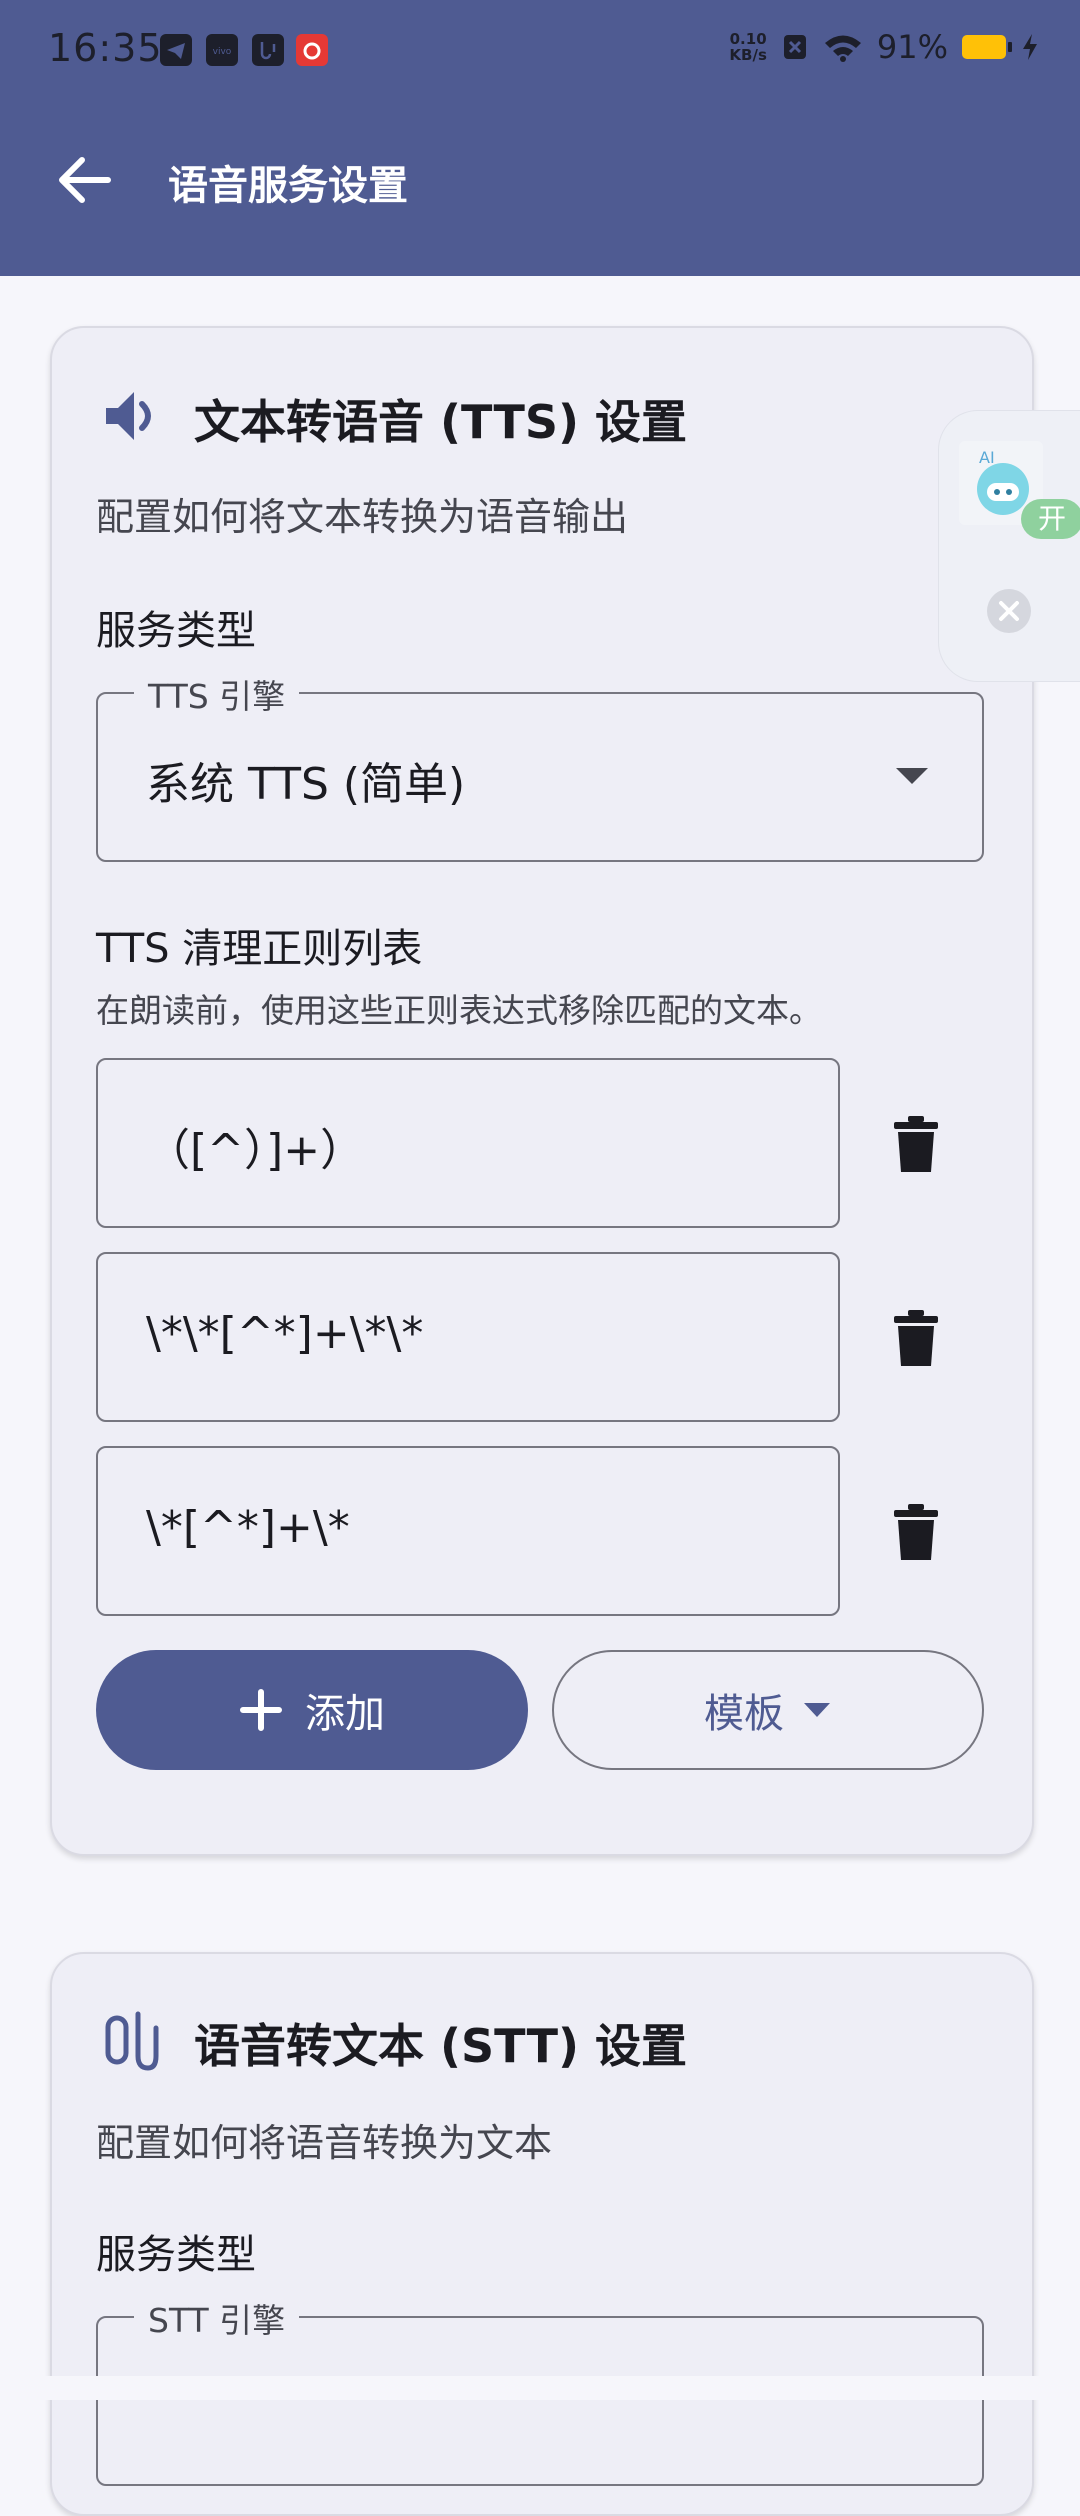 This screenshot has height=2516, width=1080. I want to click on status-right: 0.10 KB/s 91%, so click(884, 47).